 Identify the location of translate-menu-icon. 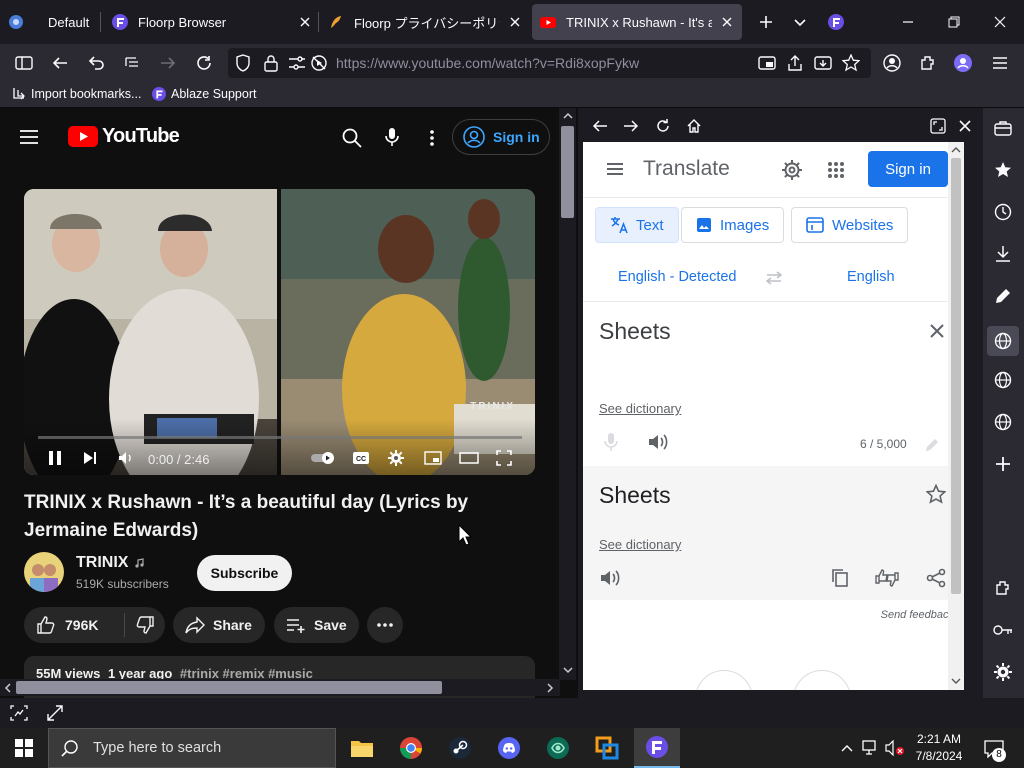
(615, 169).